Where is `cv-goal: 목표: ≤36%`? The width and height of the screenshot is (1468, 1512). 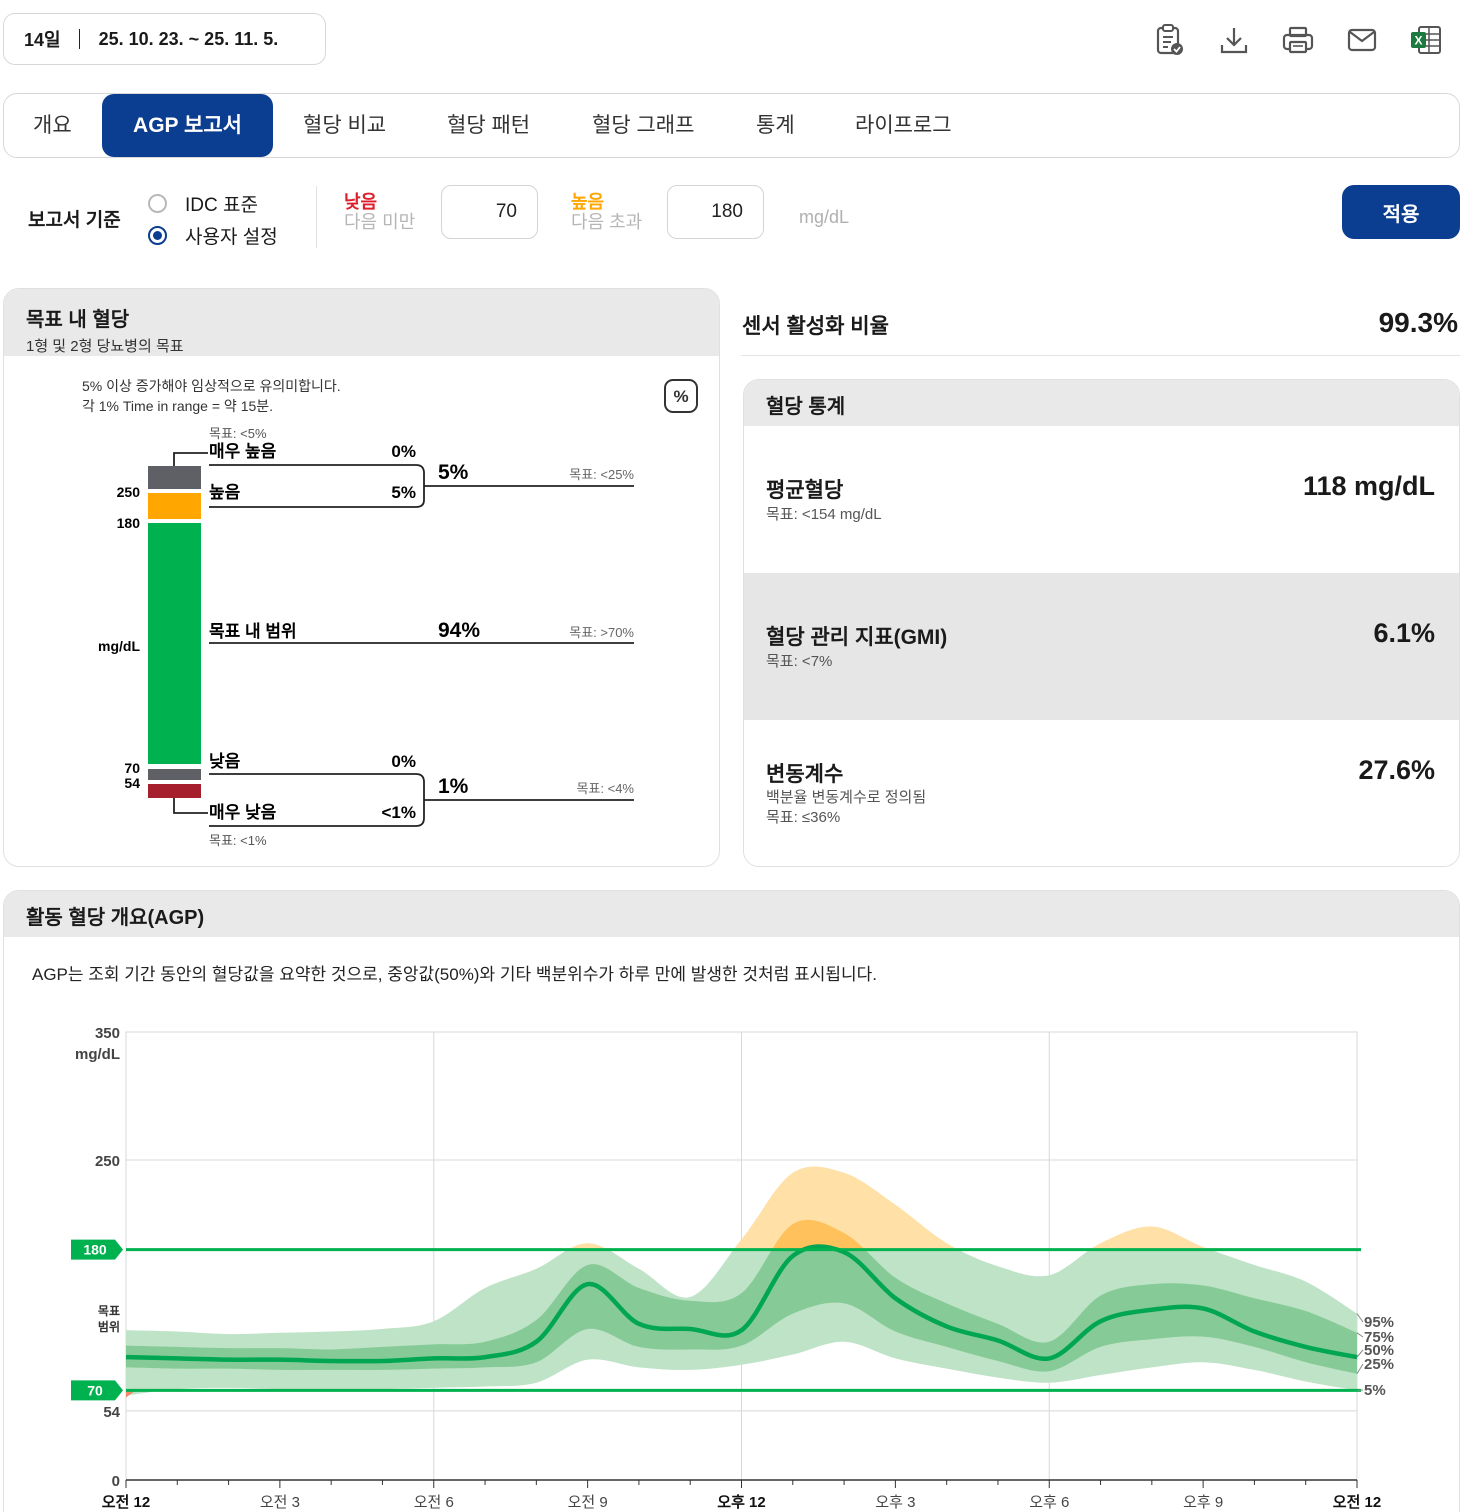
cv-goal: 목표: ≤36% is located at coordinates (803, 817).